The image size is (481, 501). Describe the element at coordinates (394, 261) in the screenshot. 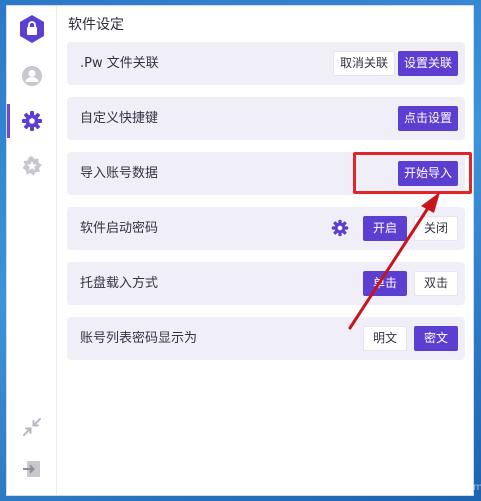

I see `annotation-arrow` at that location.